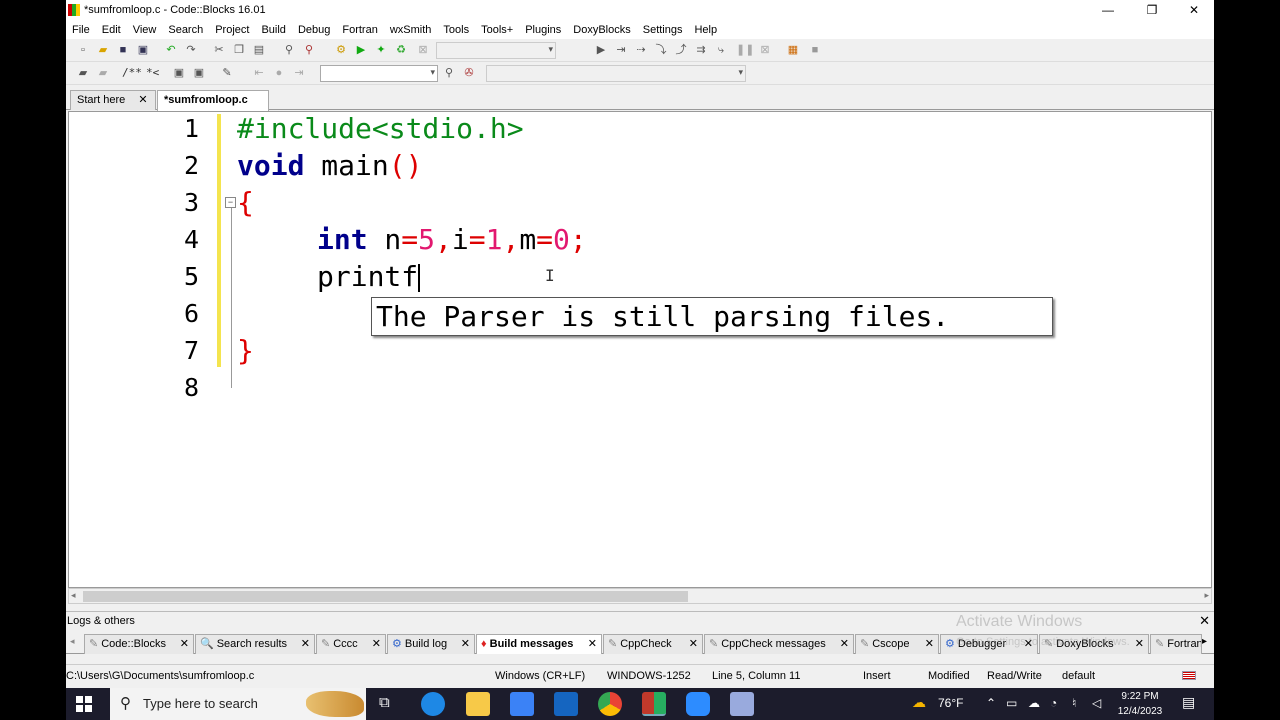  What do you see at coordinates (745, 50) in the screenshot?
I see `pause-icon: ❚❚` at bounding box center [745, 50].